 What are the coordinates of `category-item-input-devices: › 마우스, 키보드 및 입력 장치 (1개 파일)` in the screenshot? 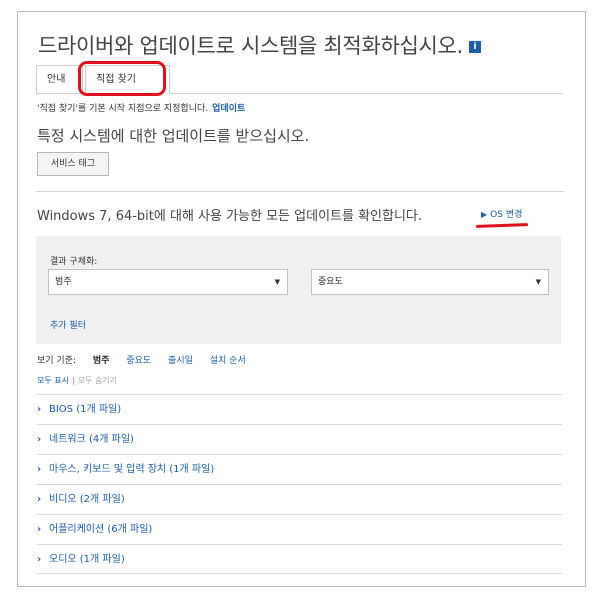 It's located at (299, 469).